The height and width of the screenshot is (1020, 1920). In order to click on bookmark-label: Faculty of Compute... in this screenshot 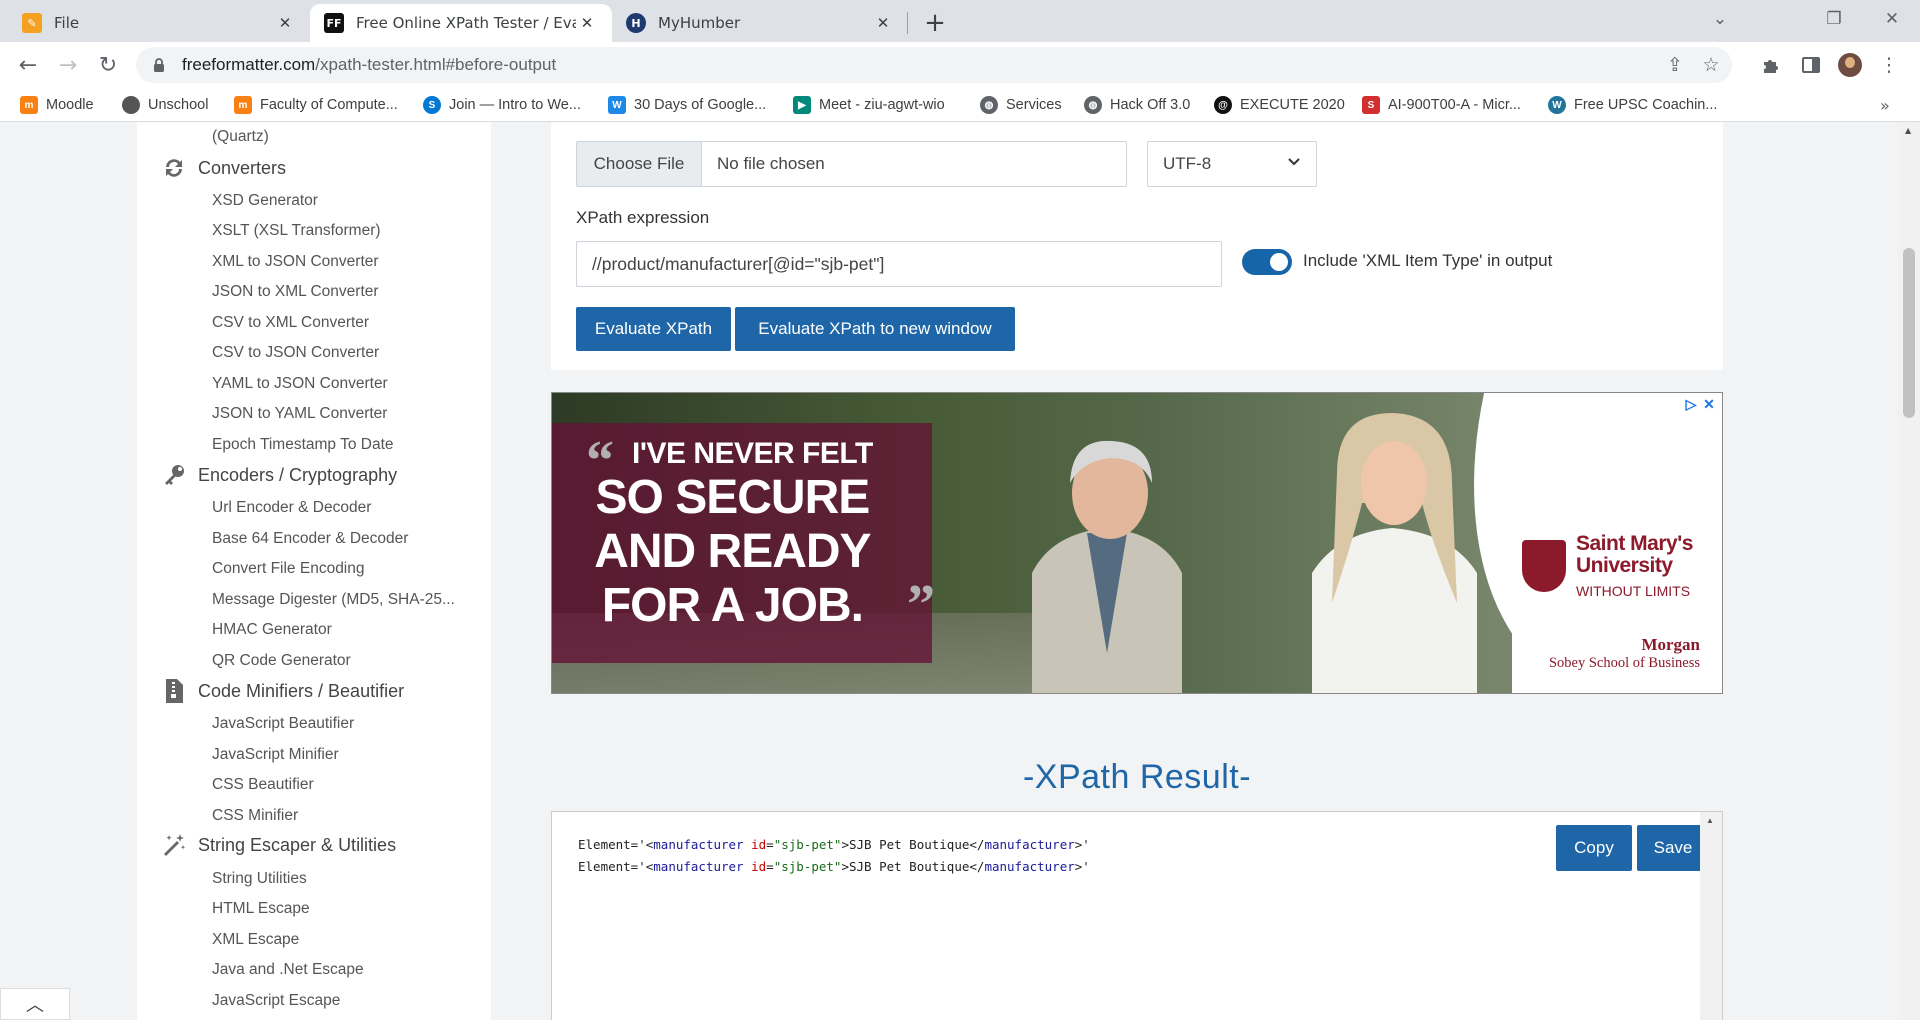, I will do `click(329, 105)`.